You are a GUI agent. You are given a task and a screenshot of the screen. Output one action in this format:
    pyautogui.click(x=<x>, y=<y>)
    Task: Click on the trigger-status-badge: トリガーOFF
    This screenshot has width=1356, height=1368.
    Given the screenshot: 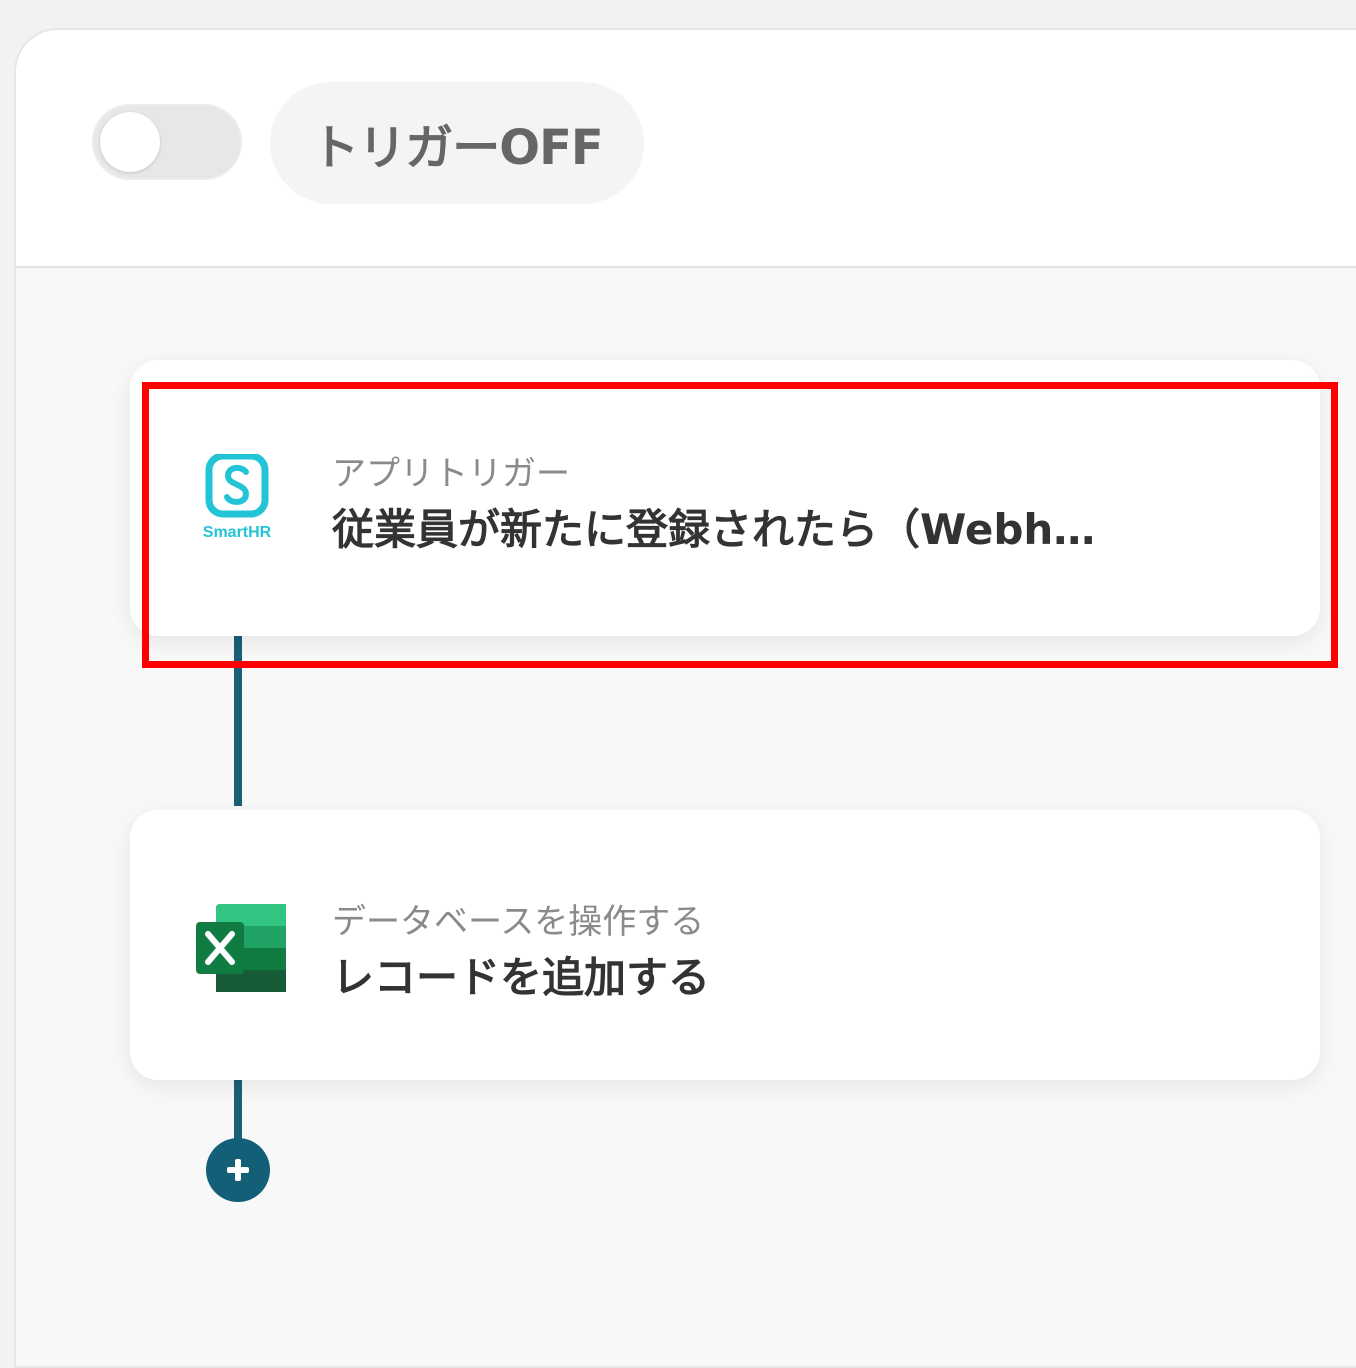 What is the action you would take?
    pyautogui.click(x=457, y=143)
    